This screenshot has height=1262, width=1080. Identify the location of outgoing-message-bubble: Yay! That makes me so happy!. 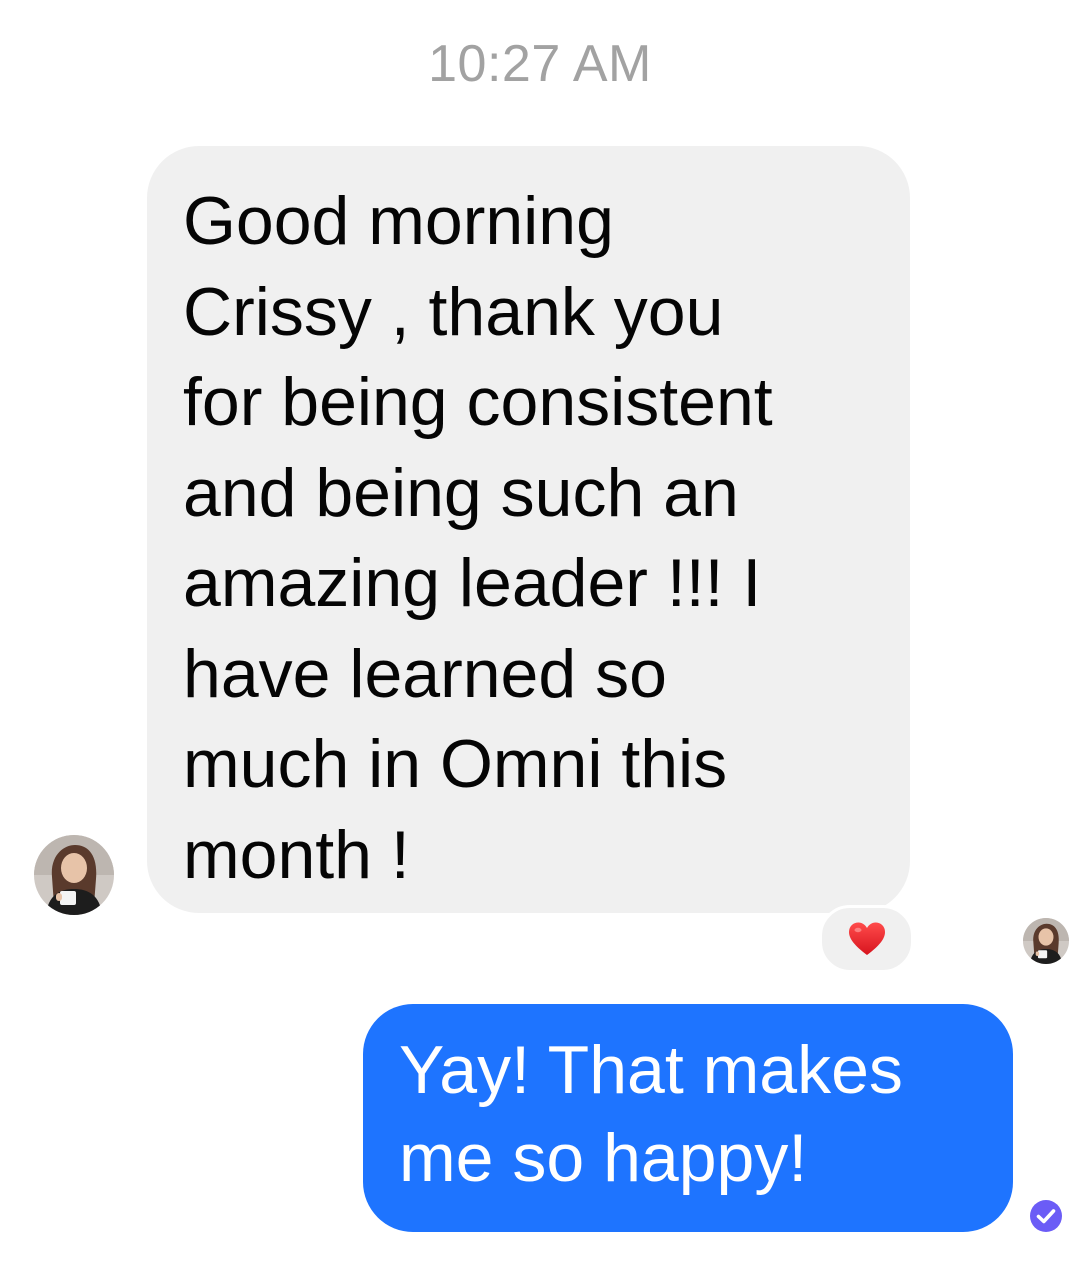
(688, 1118).